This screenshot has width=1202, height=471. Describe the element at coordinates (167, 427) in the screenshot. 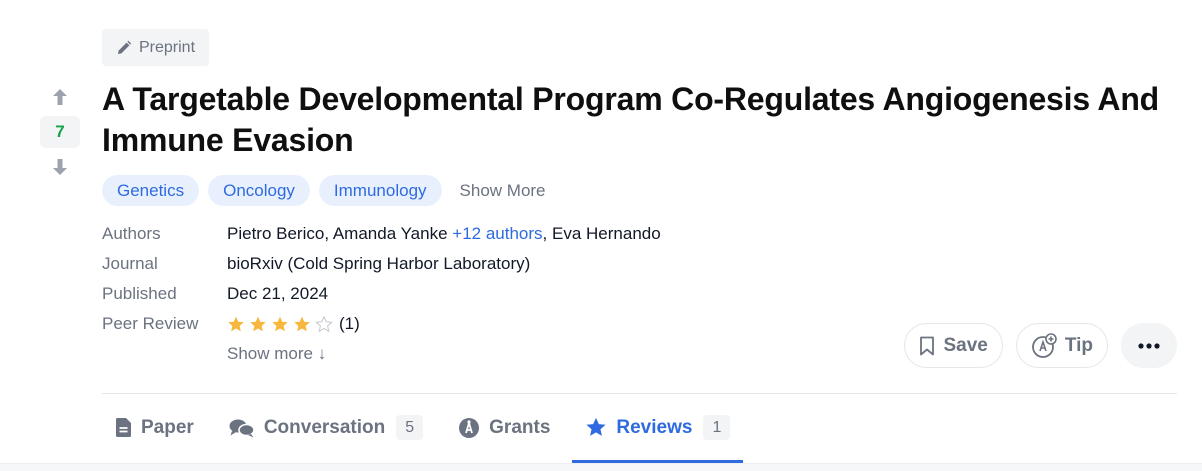

I see `tab-label: Paper` at that location.